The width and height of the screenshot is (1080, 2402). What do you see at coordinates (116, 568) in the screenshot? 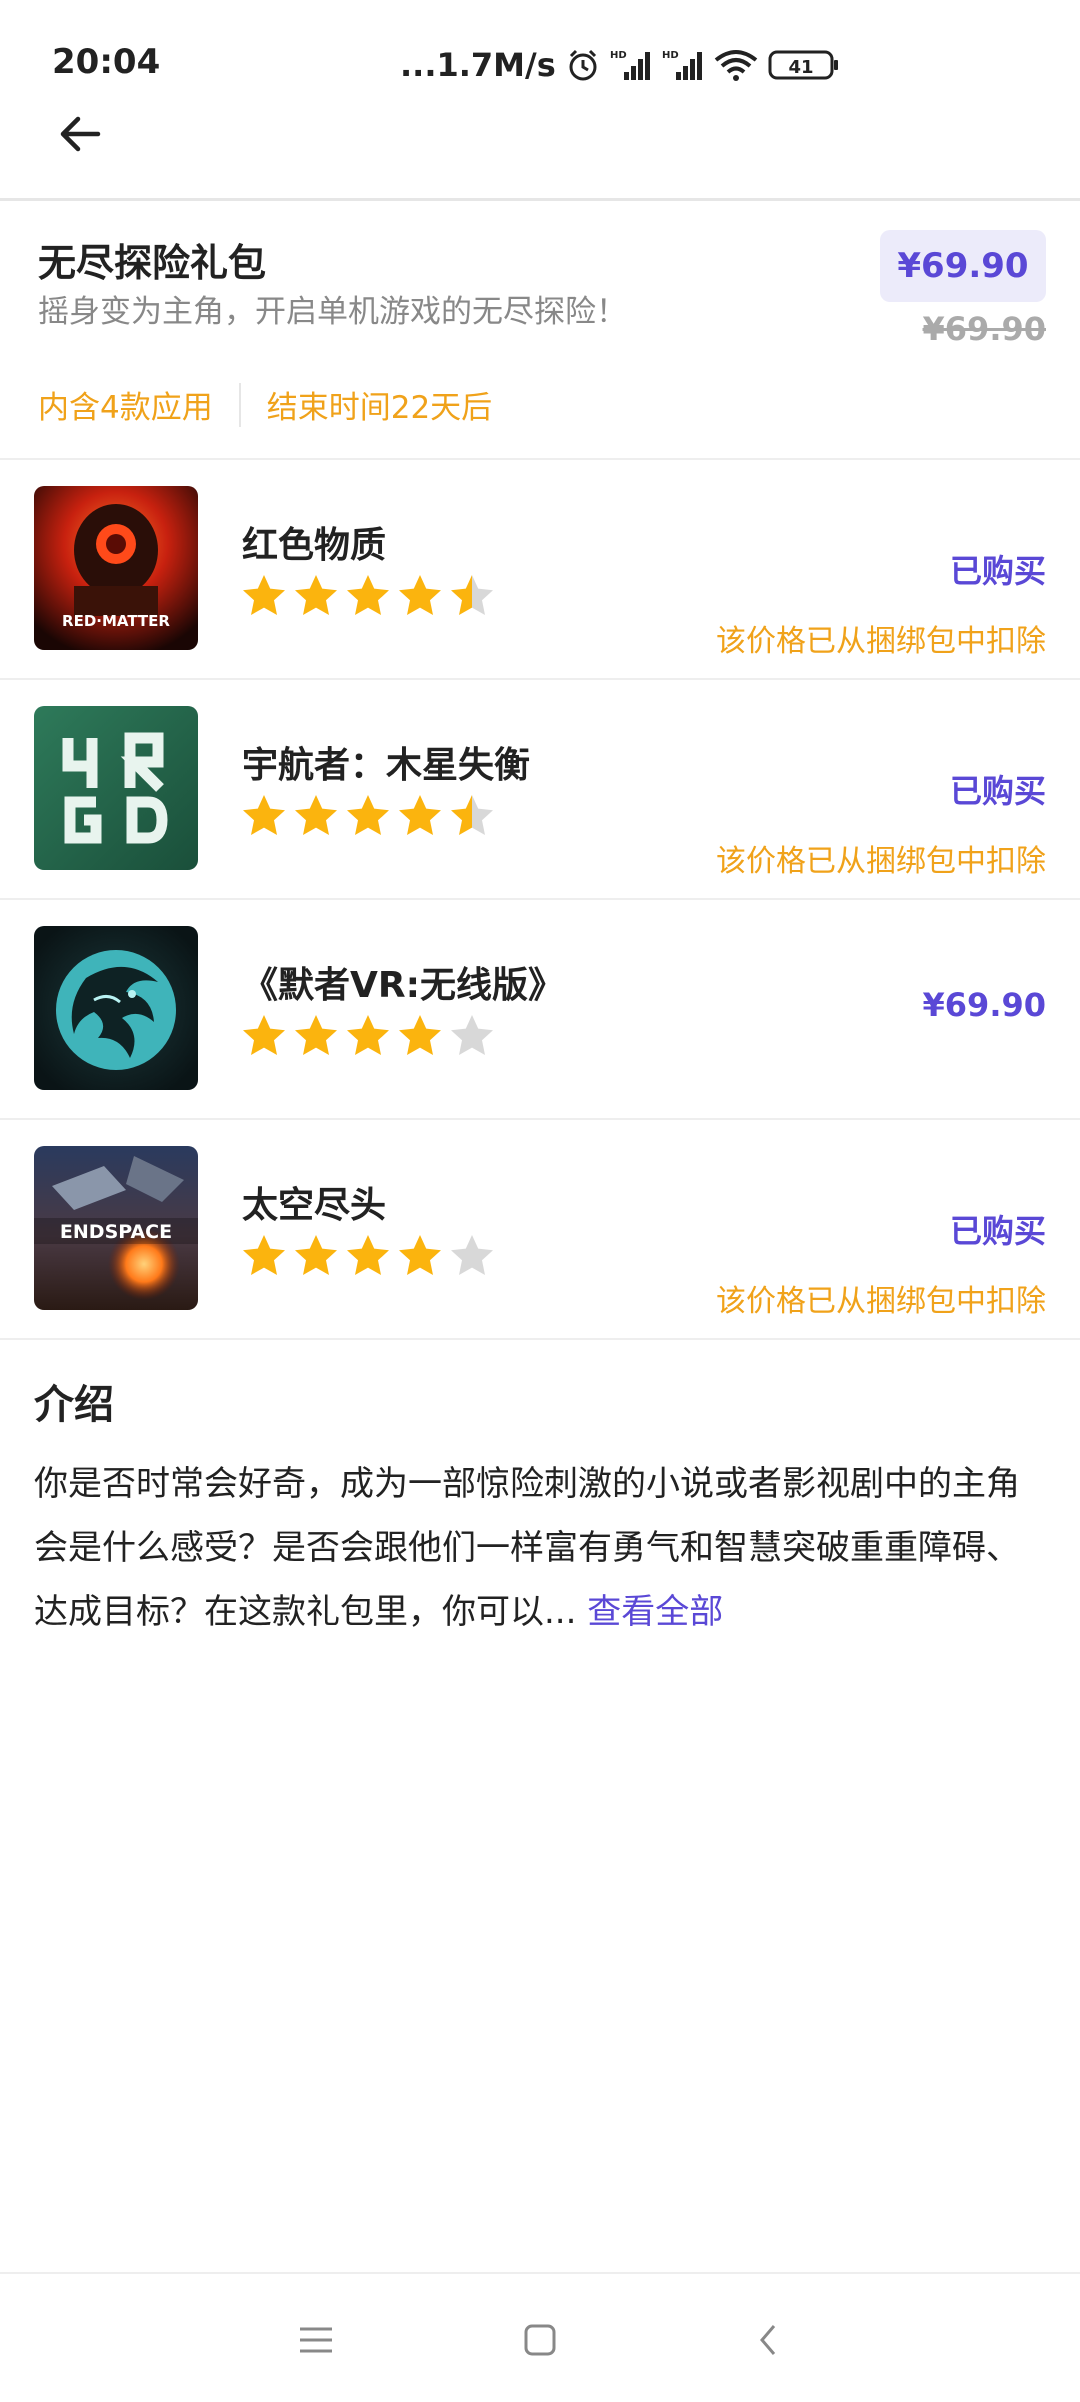
I see `red-matter-icon: RED·MATTER` at bounding box center [116, 568].